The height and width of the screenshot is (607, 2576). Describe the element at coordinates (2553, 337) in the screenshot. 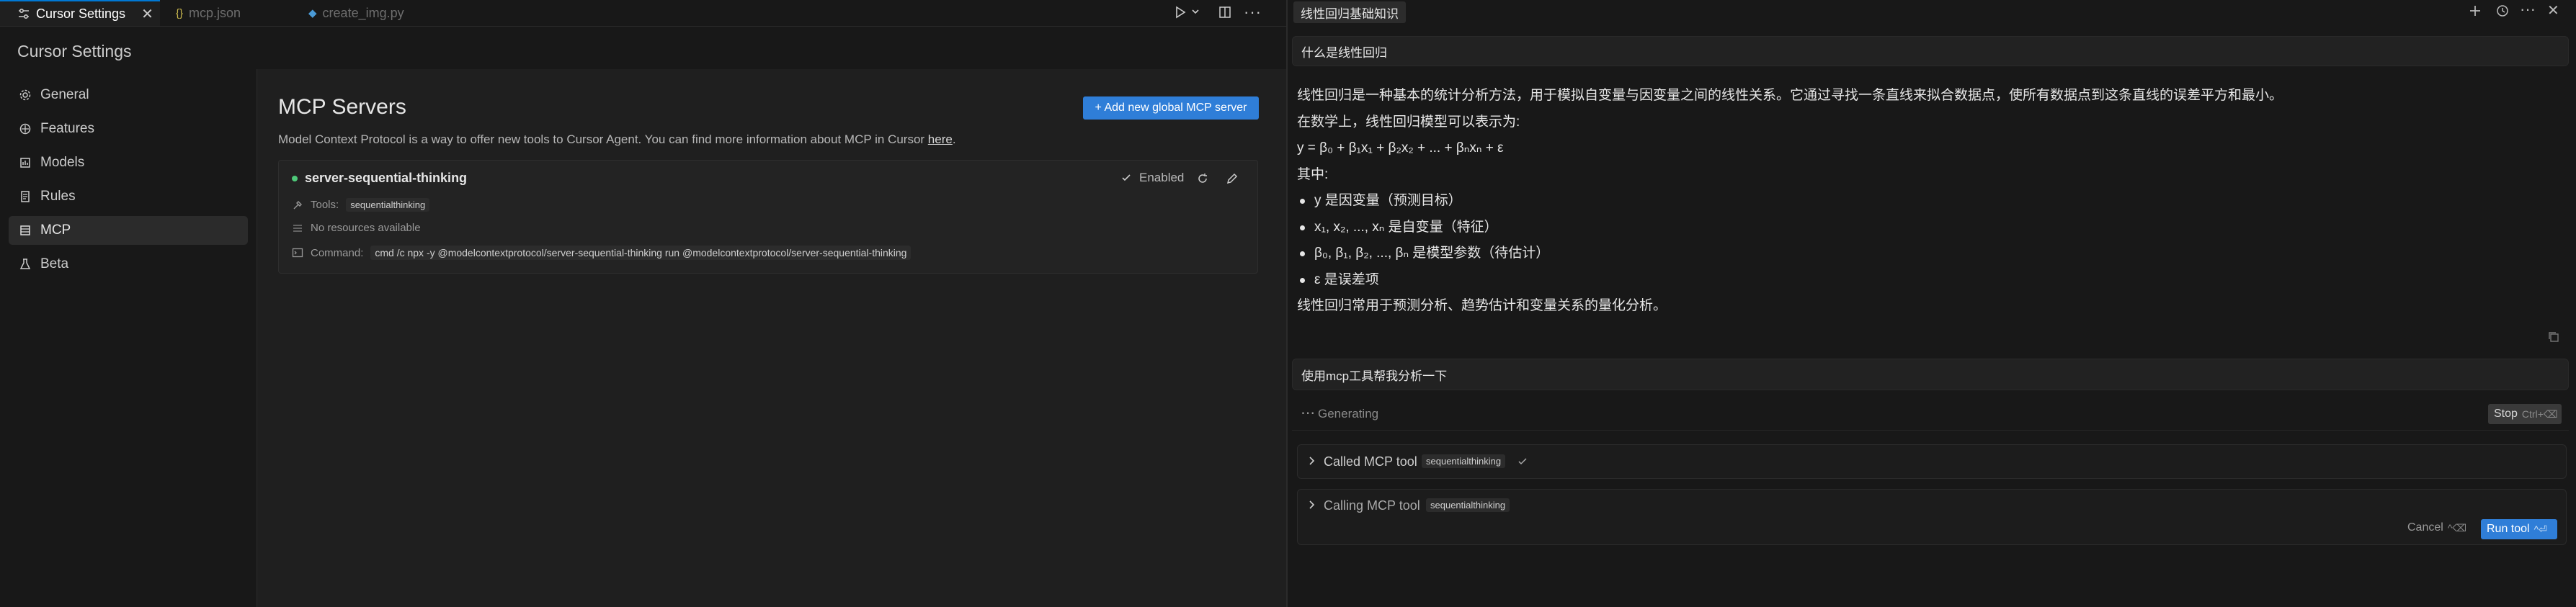

I see `copy-icon` at that location.